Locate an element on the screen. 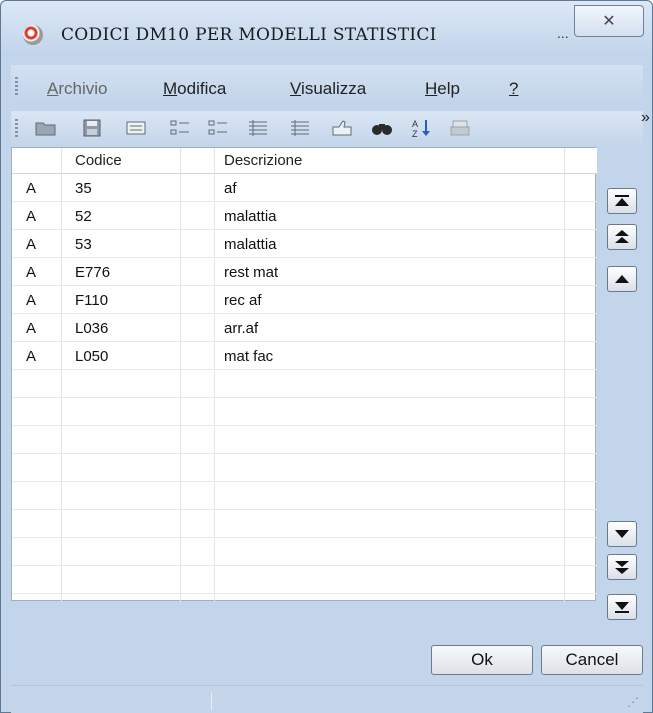 The image size is (653, 713). table-row: A L050 mat fac is located at coordinates (304, 356).